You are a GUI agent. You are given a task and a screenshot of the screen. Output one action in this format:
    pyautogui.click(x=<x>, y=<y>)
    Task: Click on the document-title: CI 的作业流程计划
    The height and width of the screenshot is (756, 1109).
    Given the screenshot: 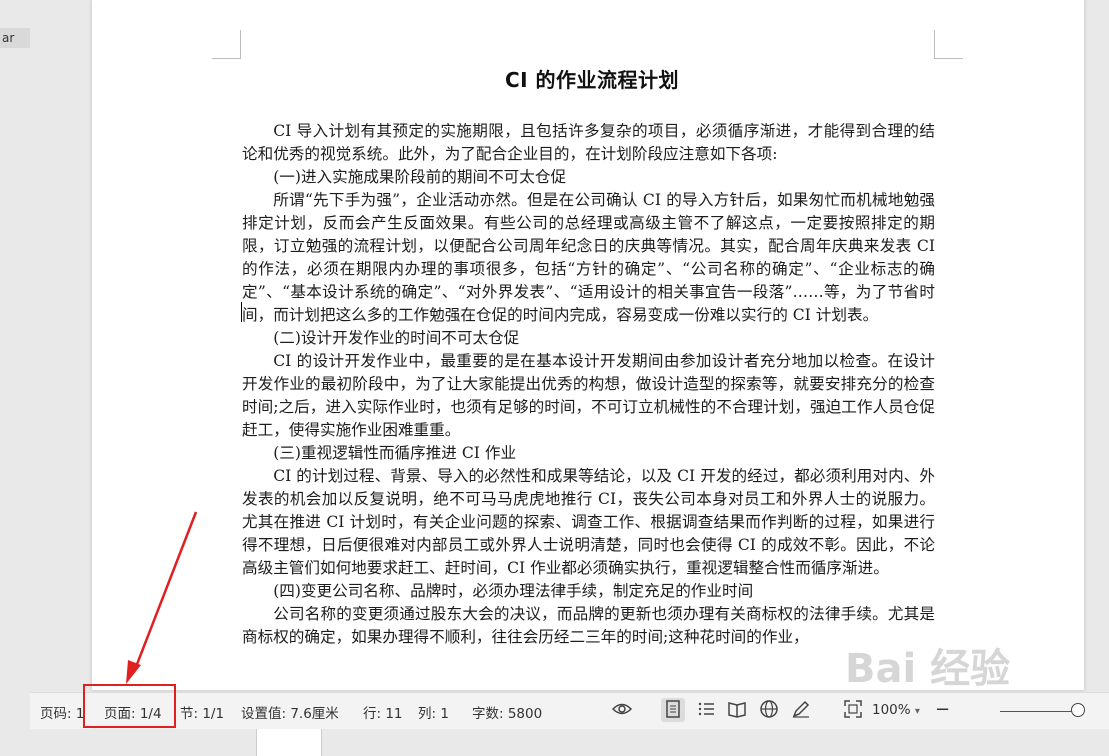 What is the action you would take?
    pyautogui.click(x=592, y=78)
    